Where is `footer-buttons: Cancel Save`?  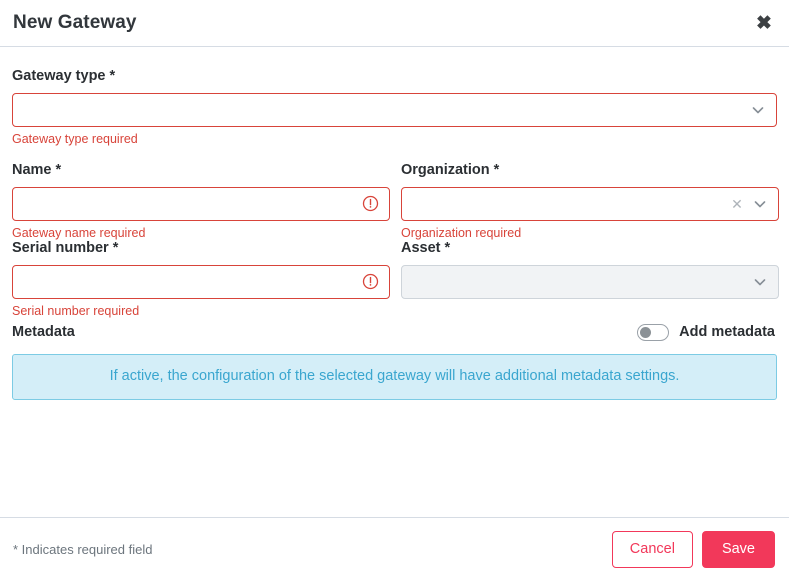
footer-buttons: Cancel Save is located at coordinates (693, 549).